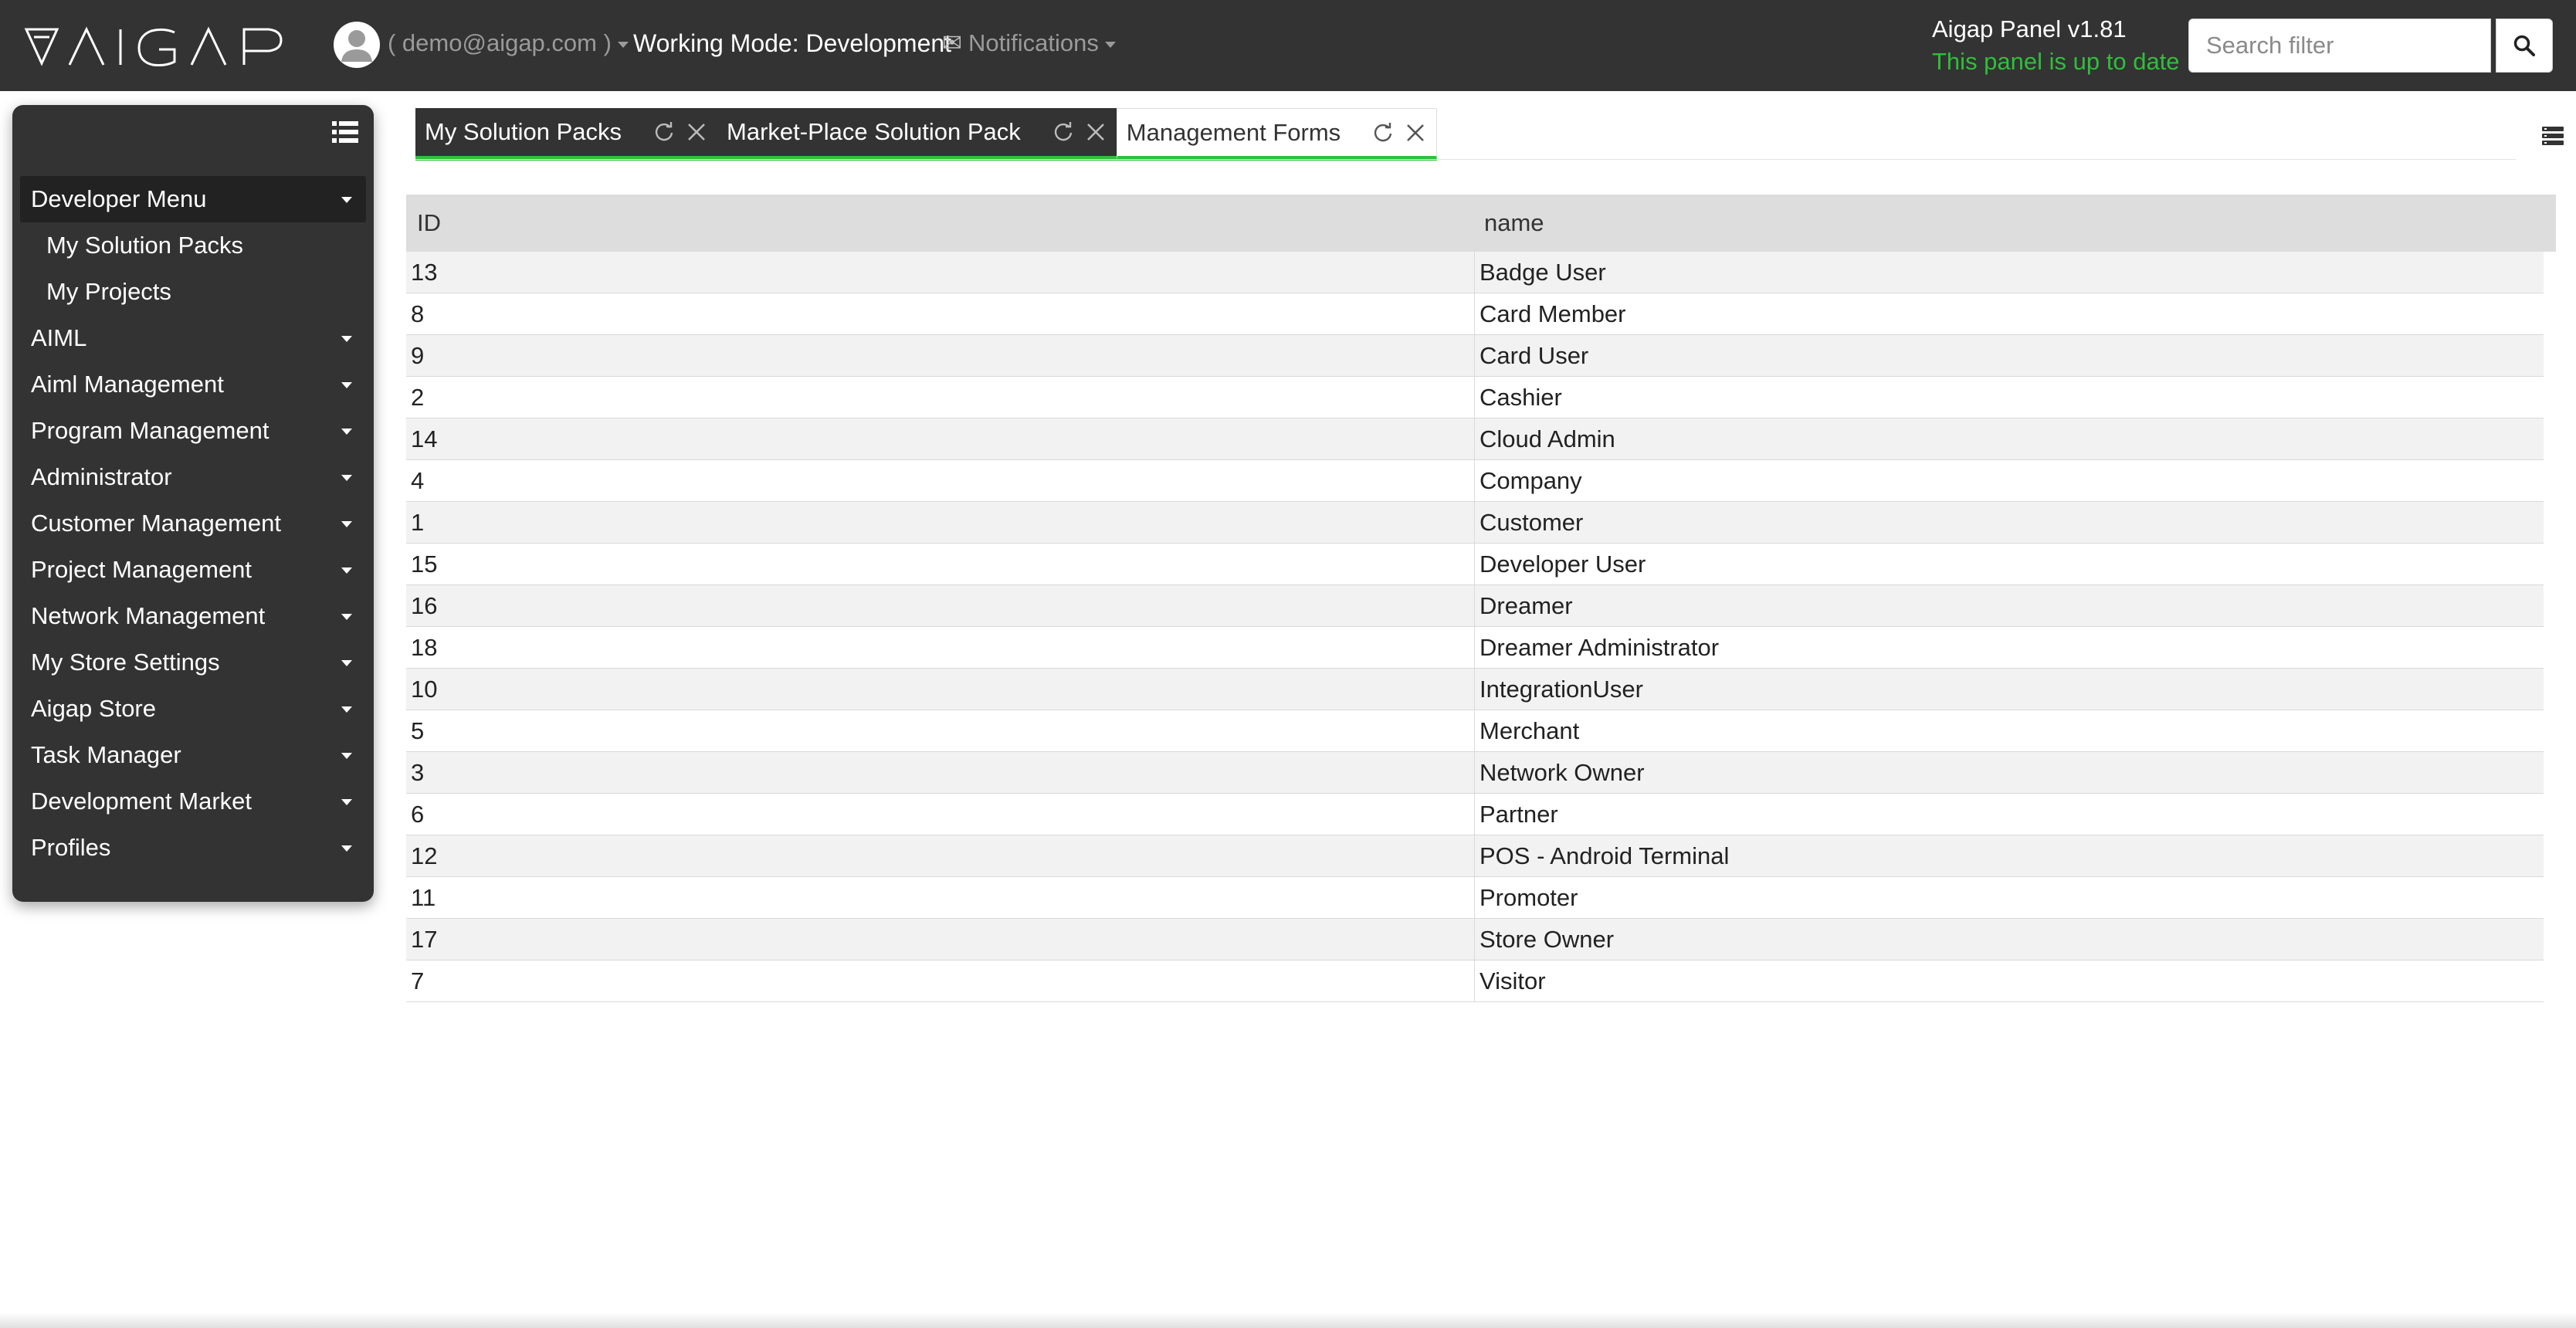 This screenshot has width=2576, height=1328. I want to click on search-input, so click(2339, 46).